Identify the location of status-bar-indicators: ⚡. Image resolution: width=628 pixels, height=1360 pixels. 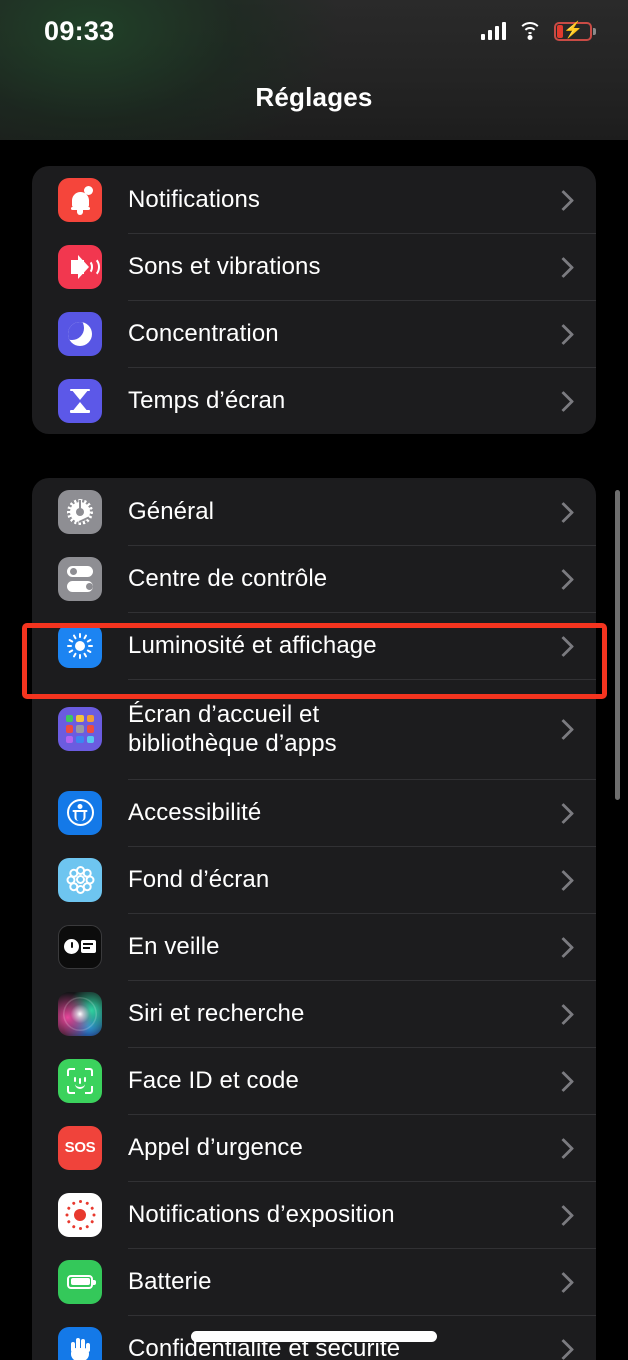
(538, 31).